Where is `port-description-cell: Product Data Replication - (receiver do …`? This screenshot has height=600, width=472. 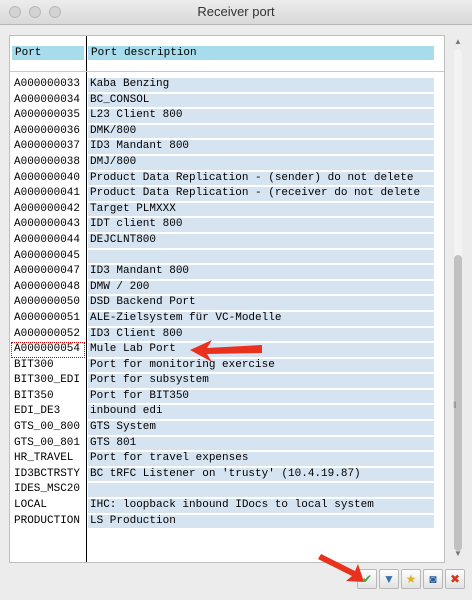
port-description-cell: Product Data Replication - (receiver do … is located at coordinates (261, 194).